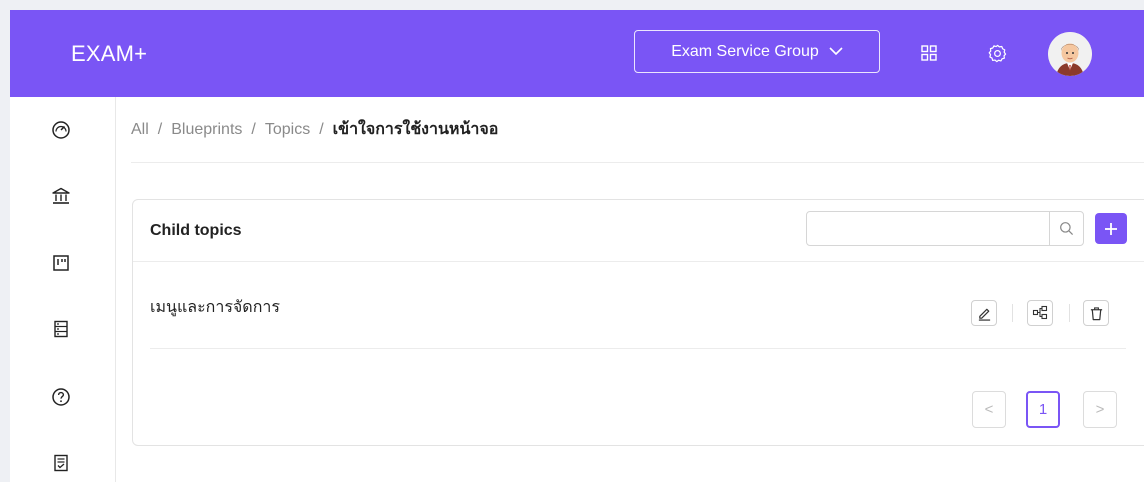  I want to click on list-document-icon, so click(61, 329).